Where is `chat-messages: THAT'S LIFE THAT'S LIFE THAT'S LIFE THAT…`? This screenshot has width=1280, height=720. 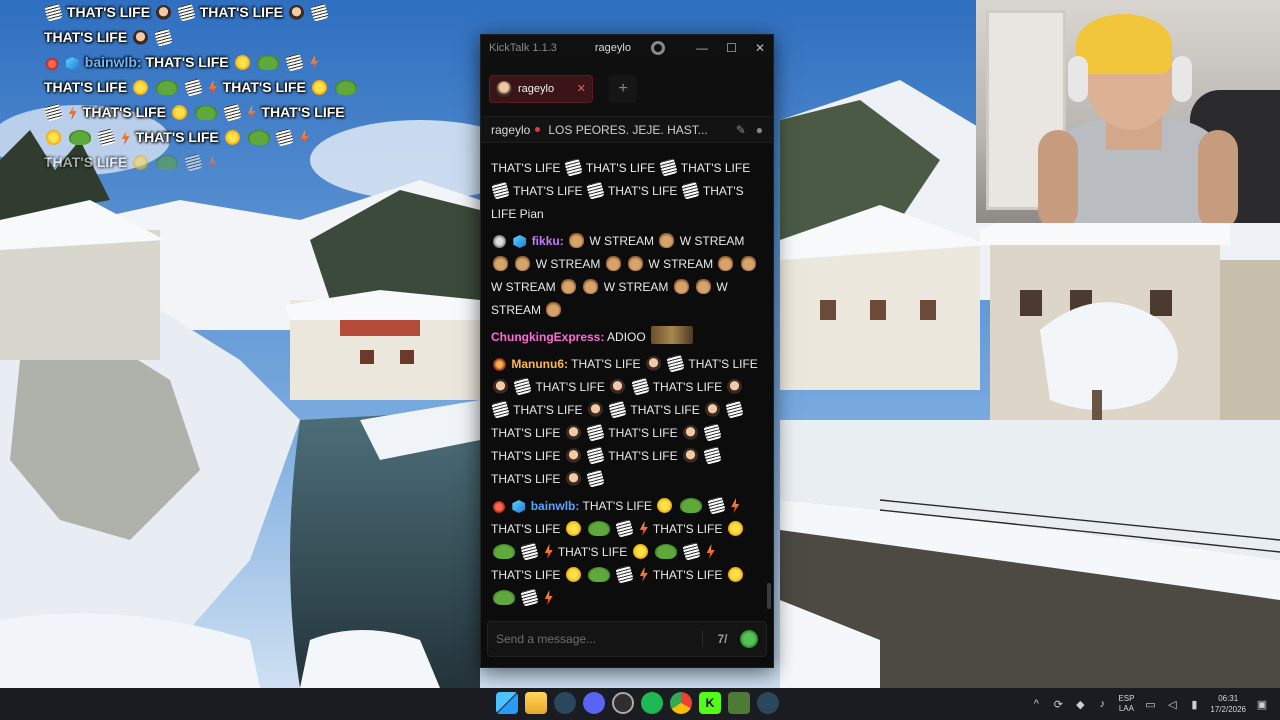 chat-messages: THAT'S LIFE THAT'S LIFE THAT'S LIFE THAT… is located at coordinates (625, 386).